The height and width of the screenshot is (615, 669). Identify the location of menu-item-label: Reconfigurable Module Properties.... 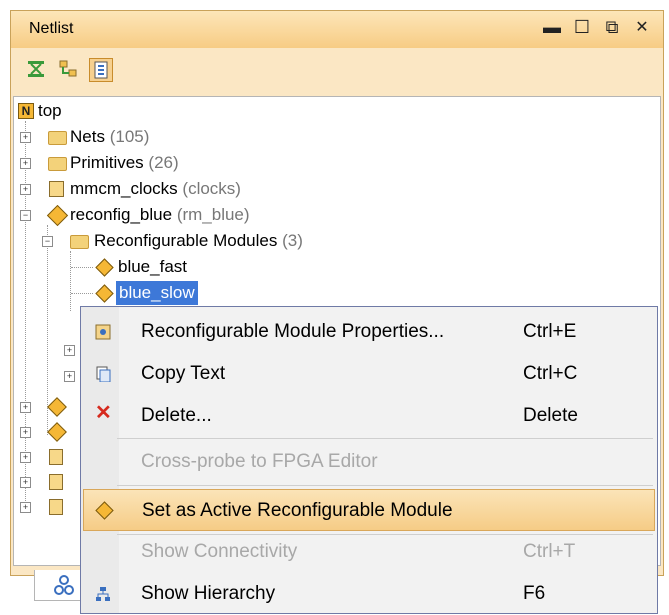
(293, 331).